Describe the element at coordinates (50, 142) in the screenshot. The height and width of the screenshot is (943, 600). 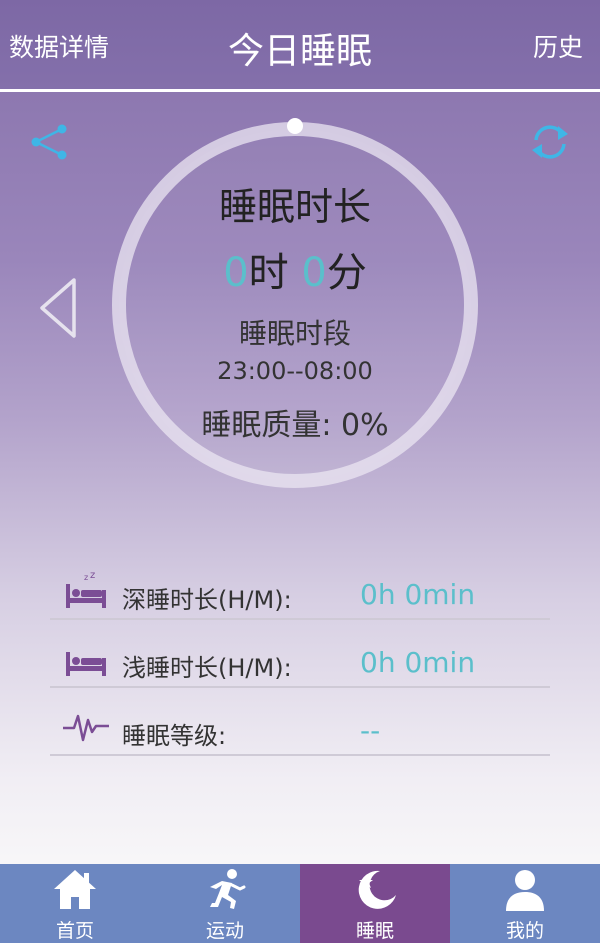
I see `share-icon` at that location.